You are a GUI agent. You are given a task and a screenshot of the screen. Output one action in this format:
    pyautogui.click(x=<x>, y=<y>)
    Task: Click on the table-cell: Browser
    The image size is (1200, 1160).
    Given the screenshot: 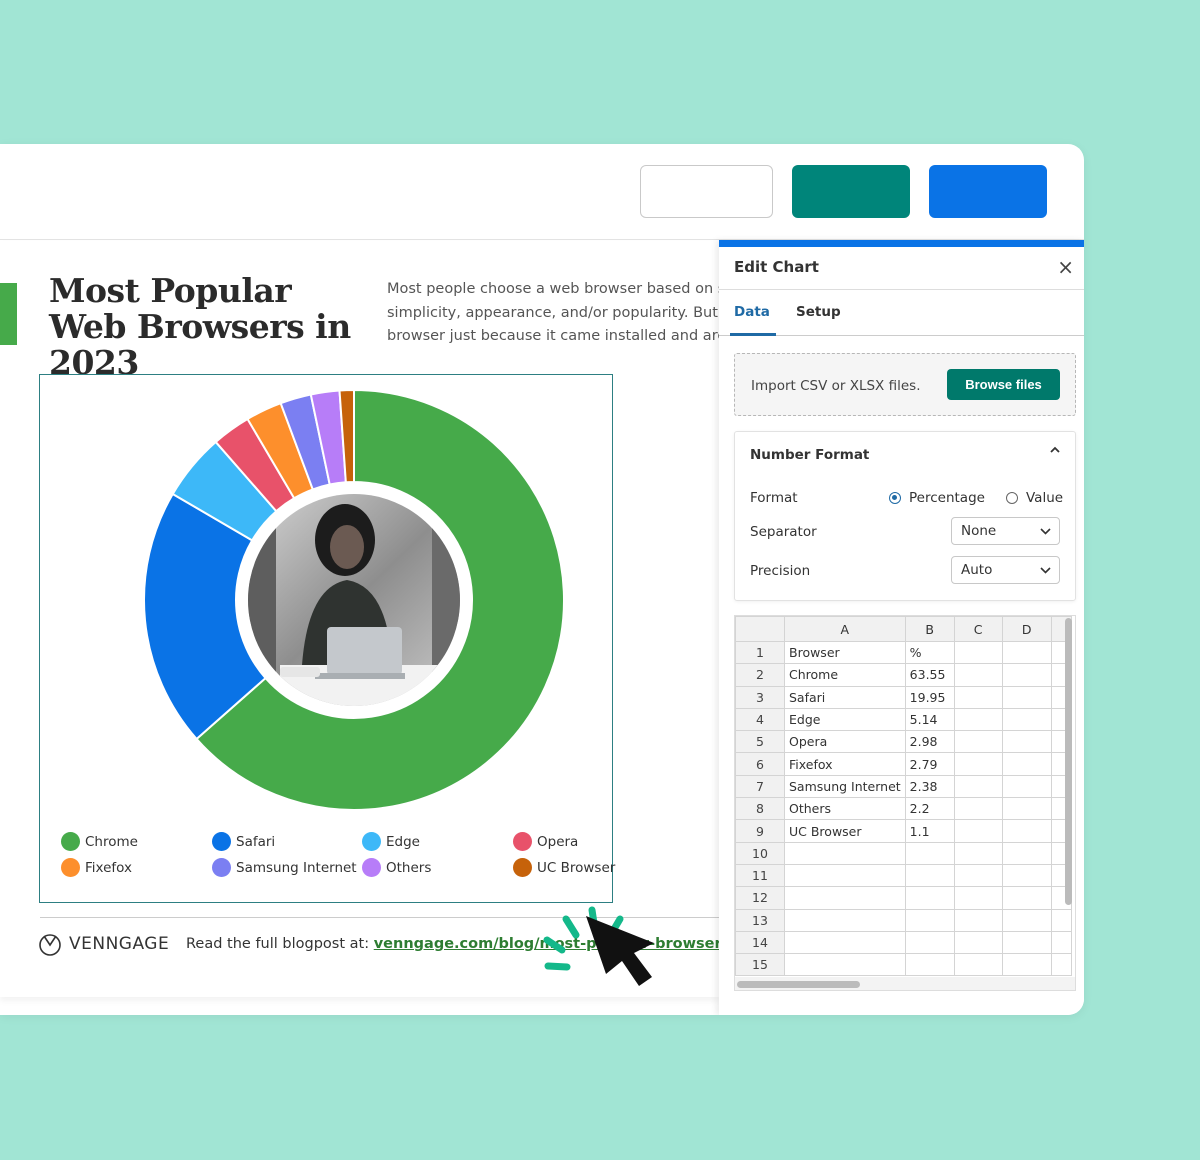 What is the action you would take?
    pyautogui.click(x=845, y=652)
    